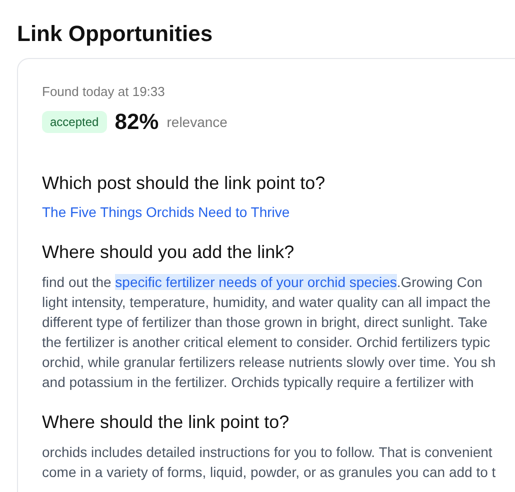 The width and height of the screenshot is (515, 492). I want to click on excerpt-line: the fertilizer is another critical element to consider. Orchid fertilizers typic, so click(266, 342).